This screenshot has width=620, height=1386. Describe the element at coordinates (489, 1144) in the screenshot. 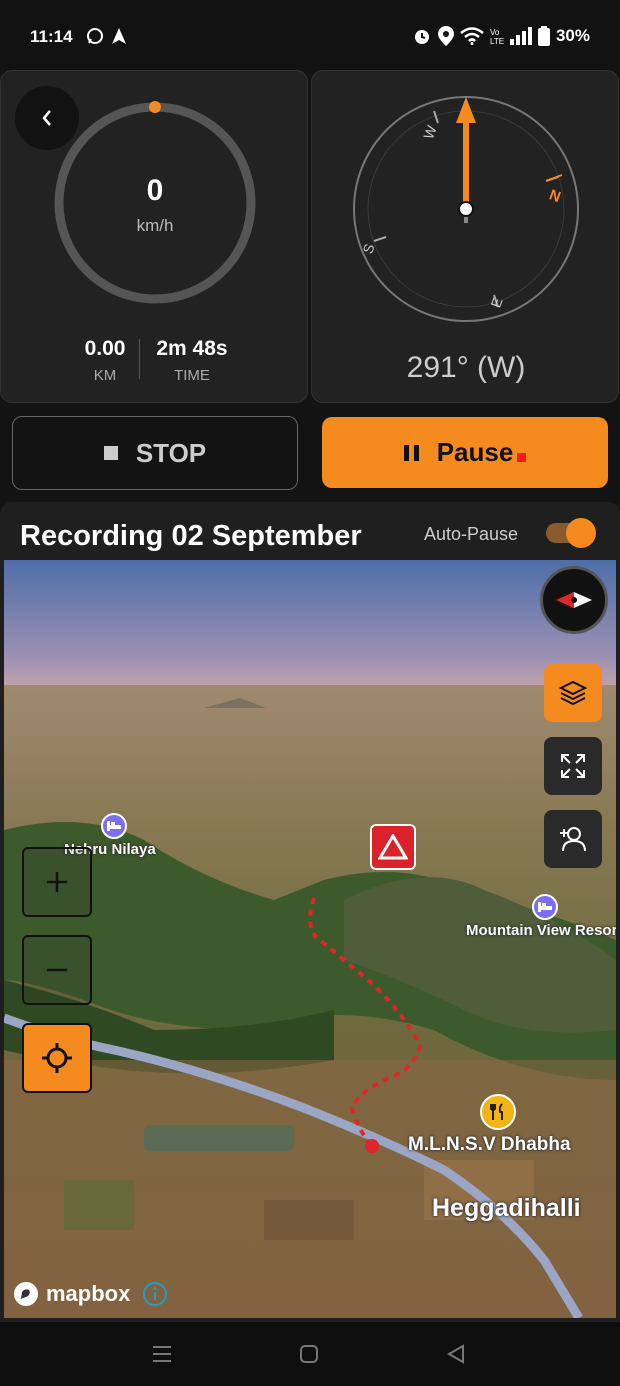

I see `map-label-dhaba: M.L.N.S.V Dhabha` at that location.